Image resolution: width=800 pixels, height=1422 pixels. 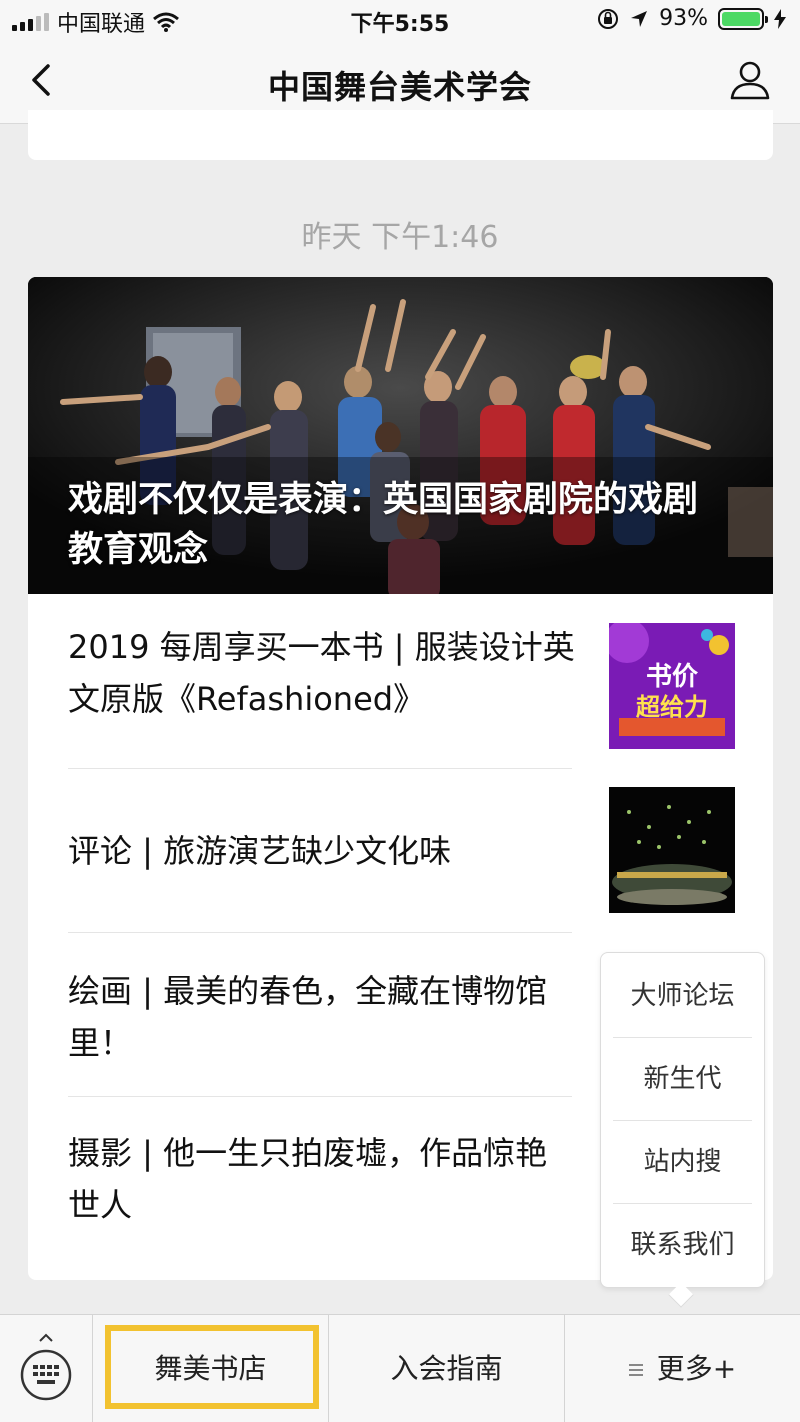 I want to click on menu-lines-icon, so click(x=635, y=1370).